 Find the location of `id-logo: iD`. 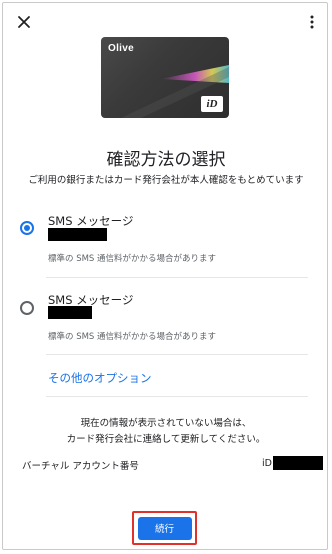

id-logo: iD is located at coordinates (212, 104).